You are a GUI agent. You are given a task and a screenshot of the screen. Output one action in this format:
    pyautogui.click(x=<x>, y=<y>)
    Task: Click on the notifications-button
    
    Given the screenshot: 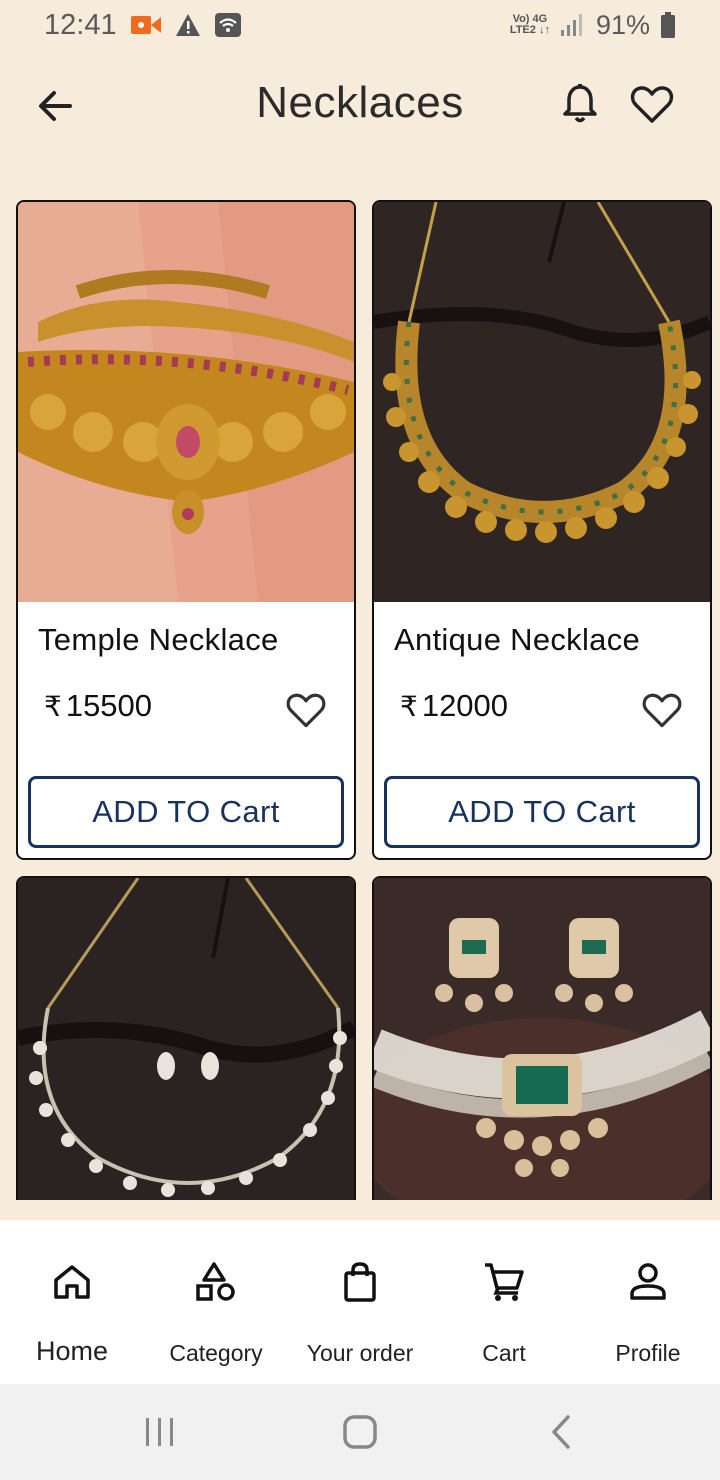 What is the action you would take?
    pyautogui.click(x=580, y=104)
    